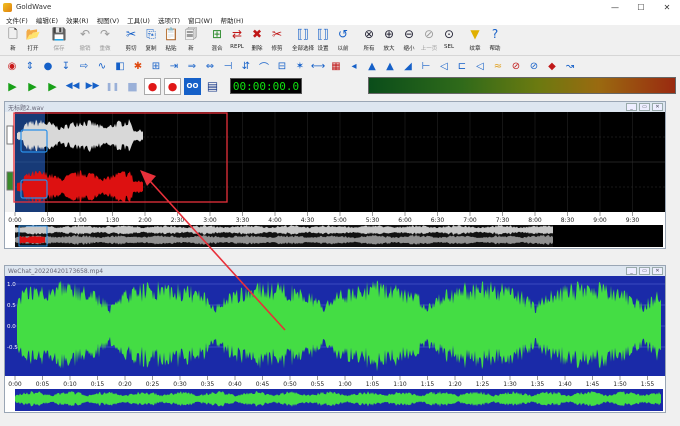  What do you see at coordinates (131, 49) in the screenshot?
I see `toolbar-label-5: 剪切` at bounding box center [131, 49].